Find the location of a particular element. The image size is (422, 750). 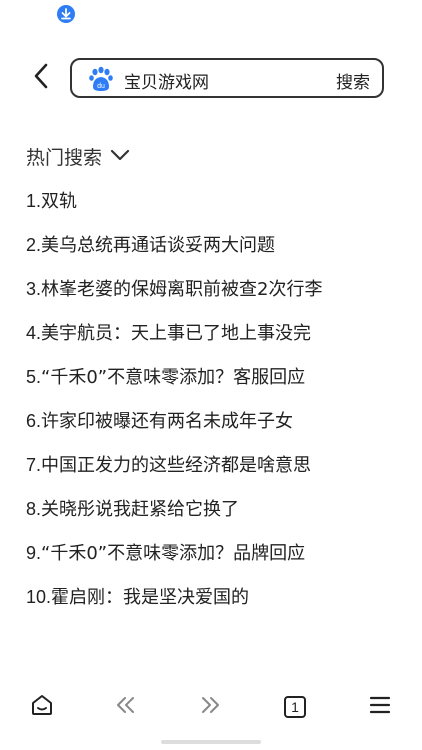

bottom-toolbar: 1 is located at coordinates (211, 707).